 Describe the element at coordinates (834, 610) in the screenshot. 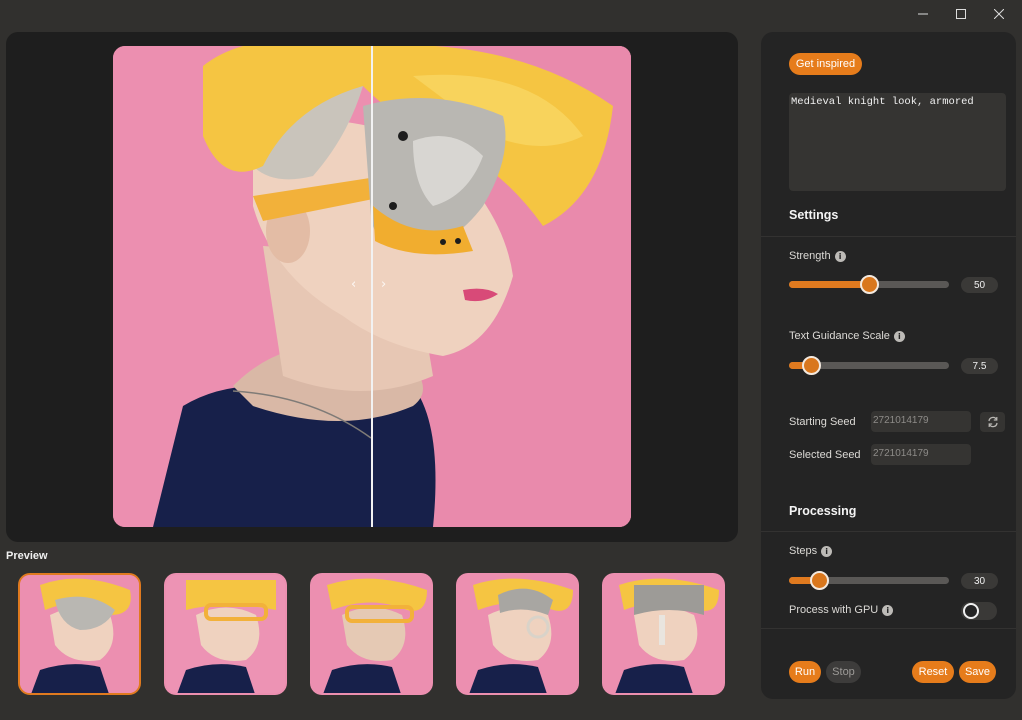

I see `gpu-label: Process with GPU` at that location.